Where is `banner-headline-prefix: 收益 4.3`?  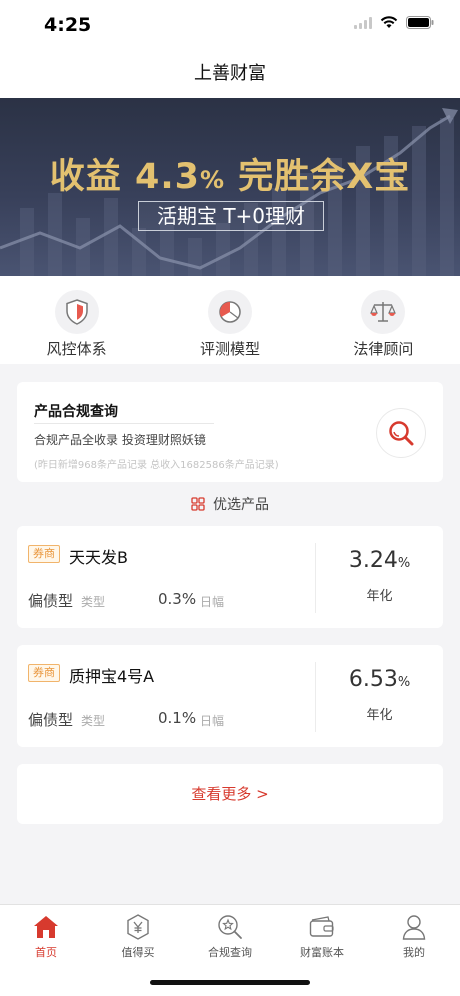
banner-headline-prefix: 收益 4.3 is located at coordinates (124, 177).